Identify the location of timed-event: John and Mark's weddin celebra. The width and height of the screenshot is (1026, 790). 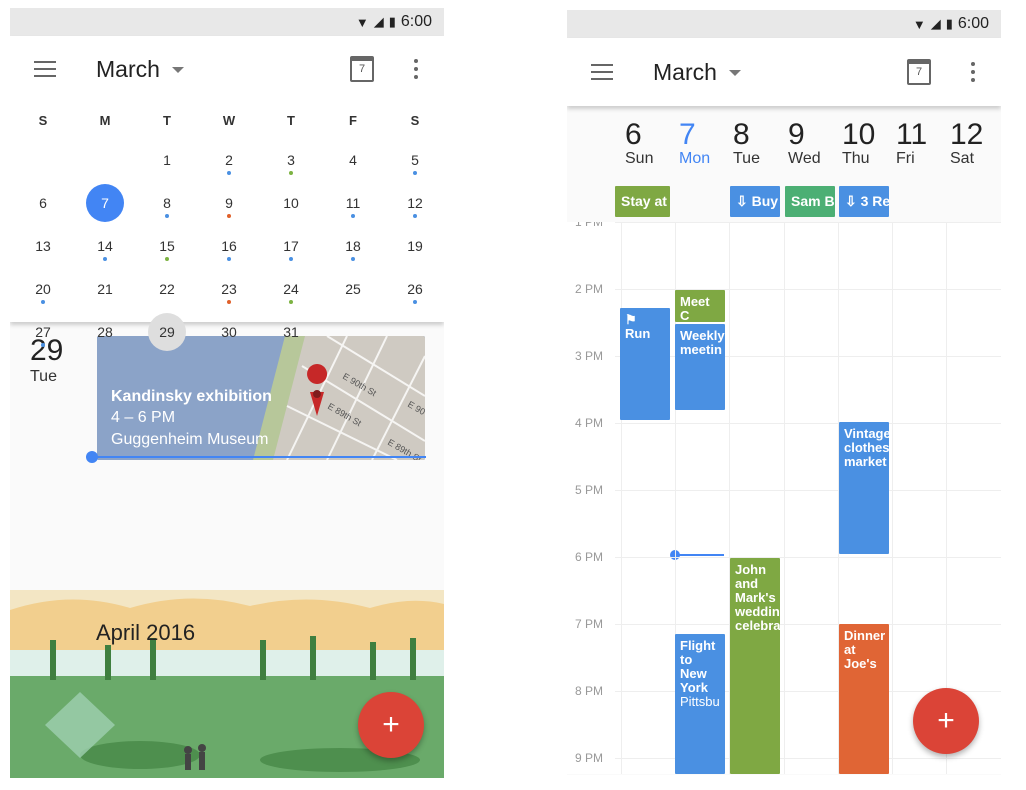
(755, 666).